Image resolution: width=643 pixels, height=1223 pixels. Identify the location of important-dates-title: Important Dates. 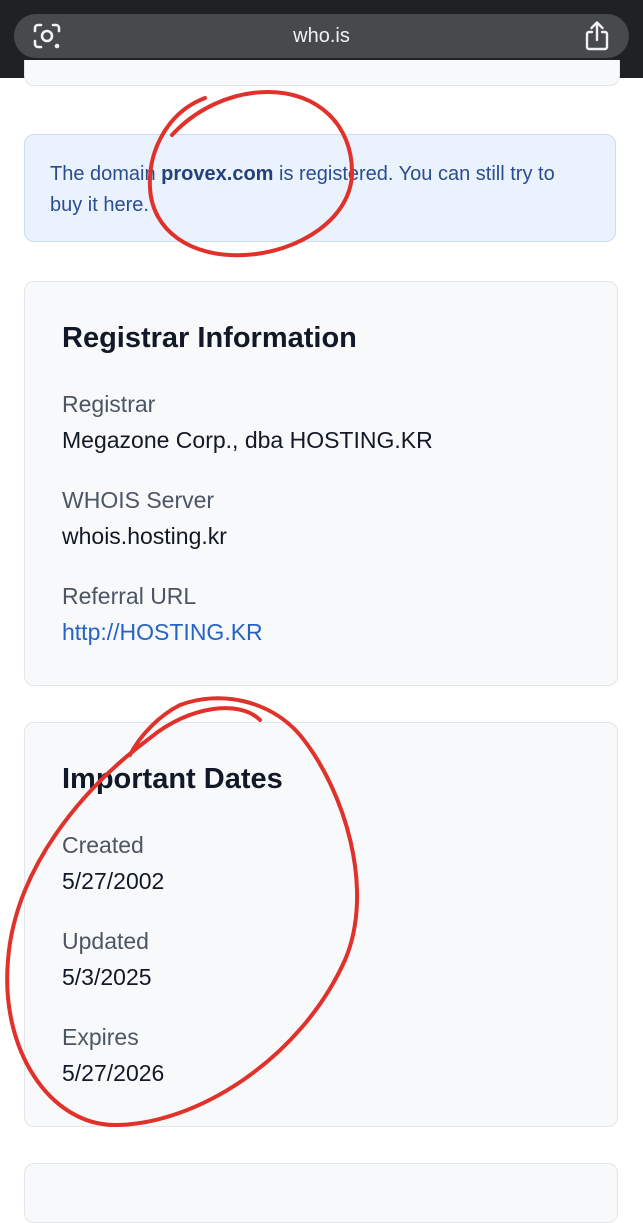
(172, 779).